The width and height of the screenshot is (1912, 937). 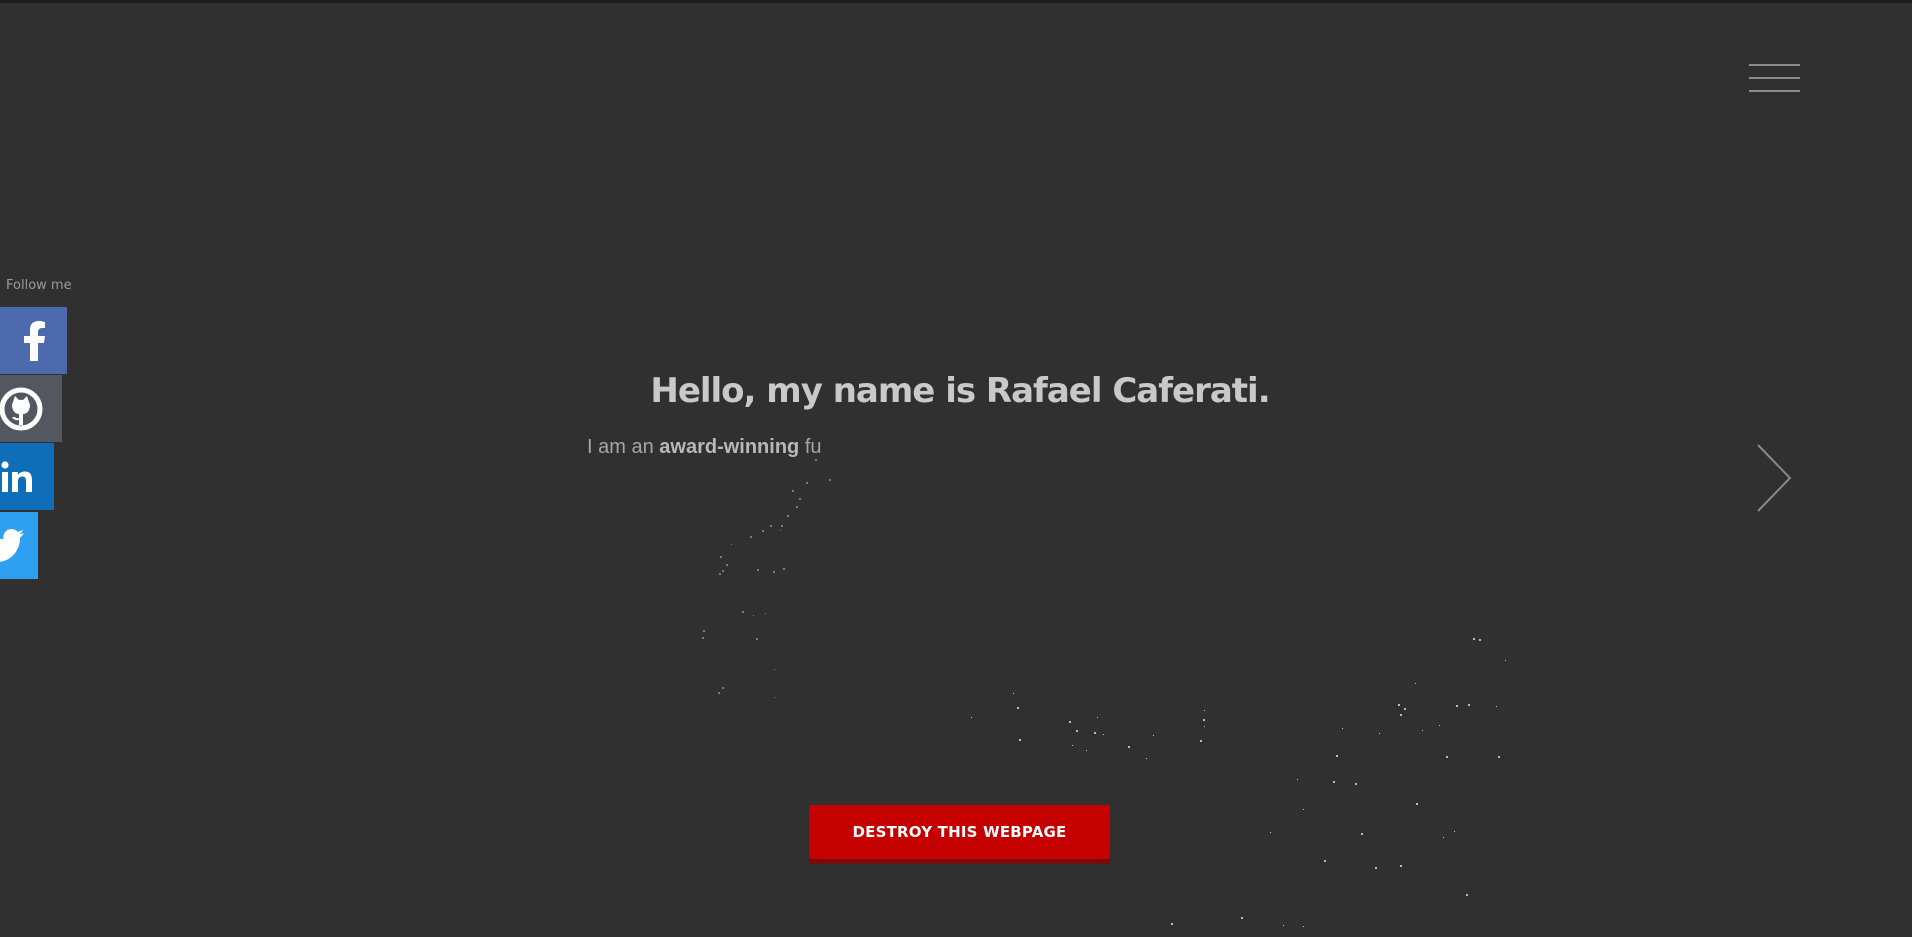 I want to click on page-title: Hello, my name is Rafael Caferati., so click(x=960, y=391).